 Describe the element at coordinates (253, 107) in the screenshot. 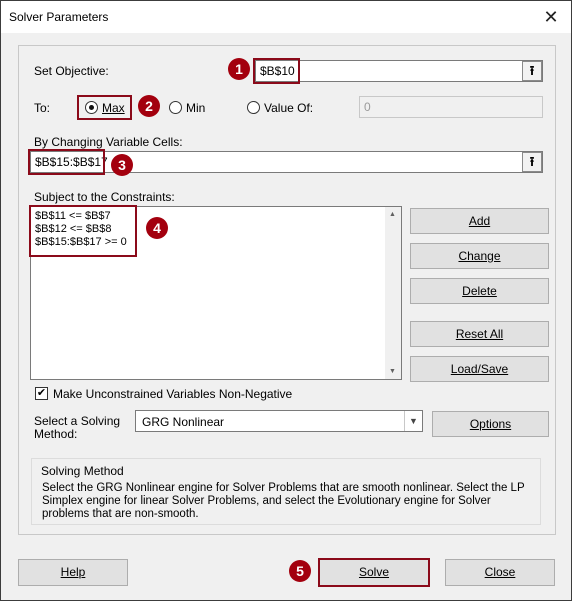

I see `radio-value-of` at that location.